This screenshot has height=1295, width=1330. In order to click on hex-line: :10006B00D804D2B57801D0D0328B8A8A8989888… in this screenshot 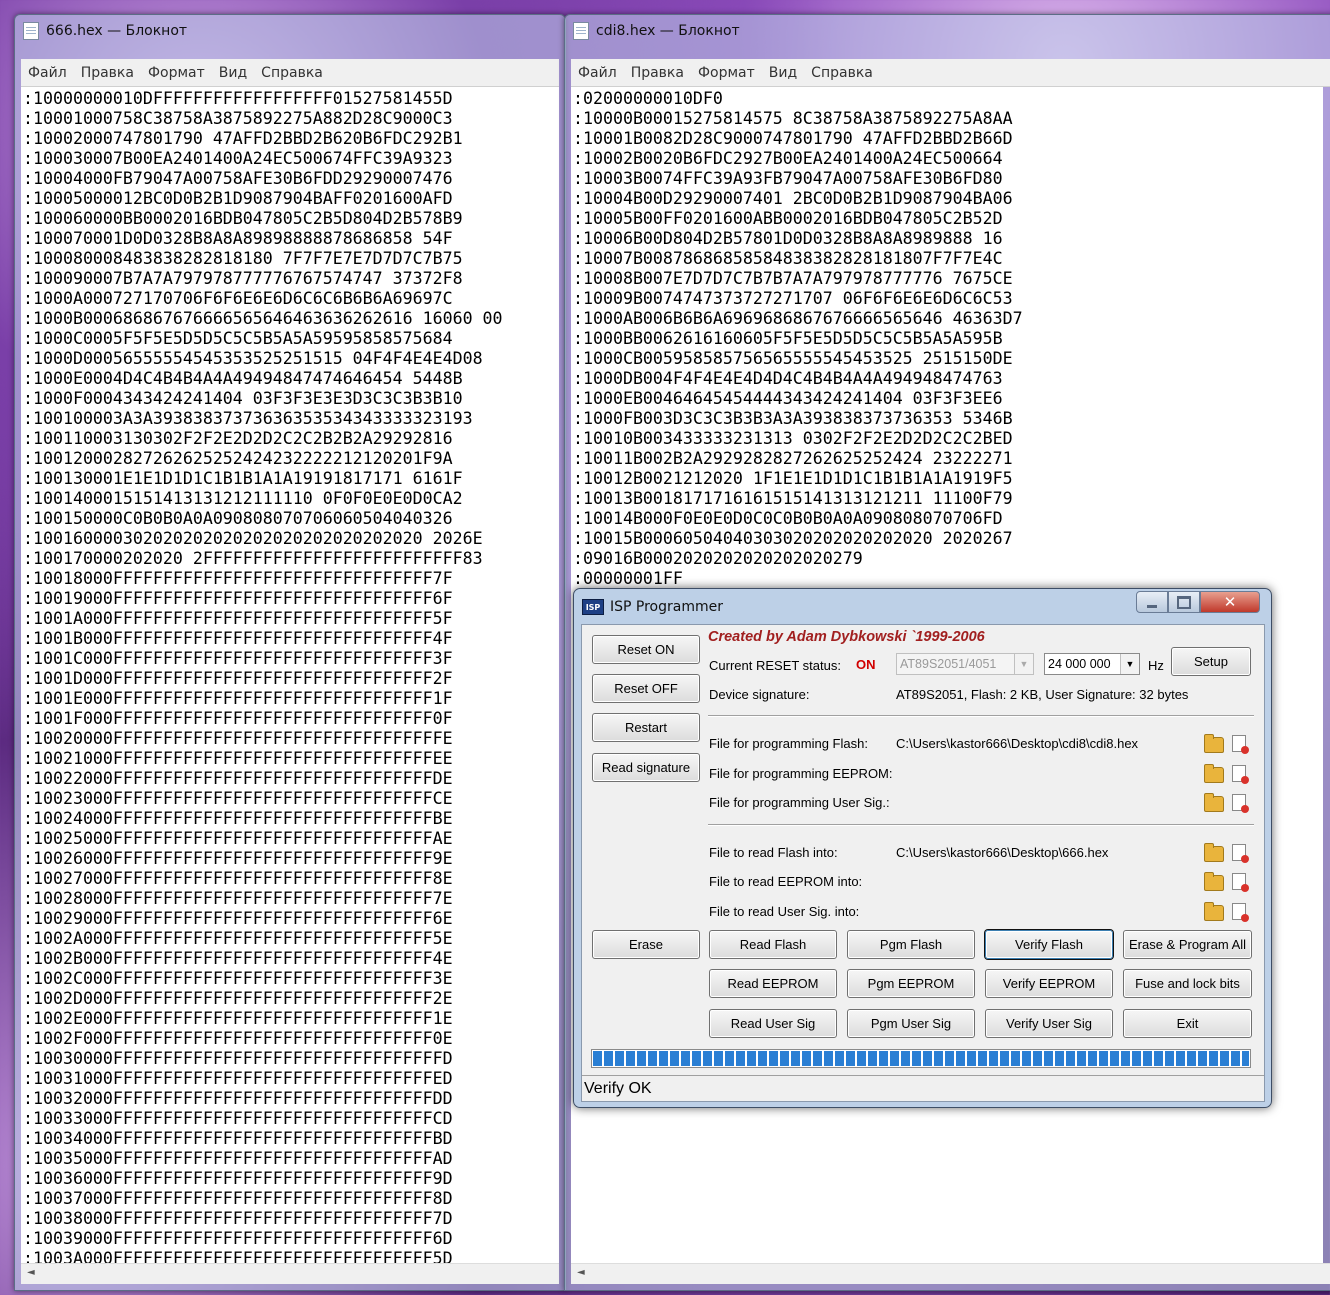, I will do `click(788, 238)`.